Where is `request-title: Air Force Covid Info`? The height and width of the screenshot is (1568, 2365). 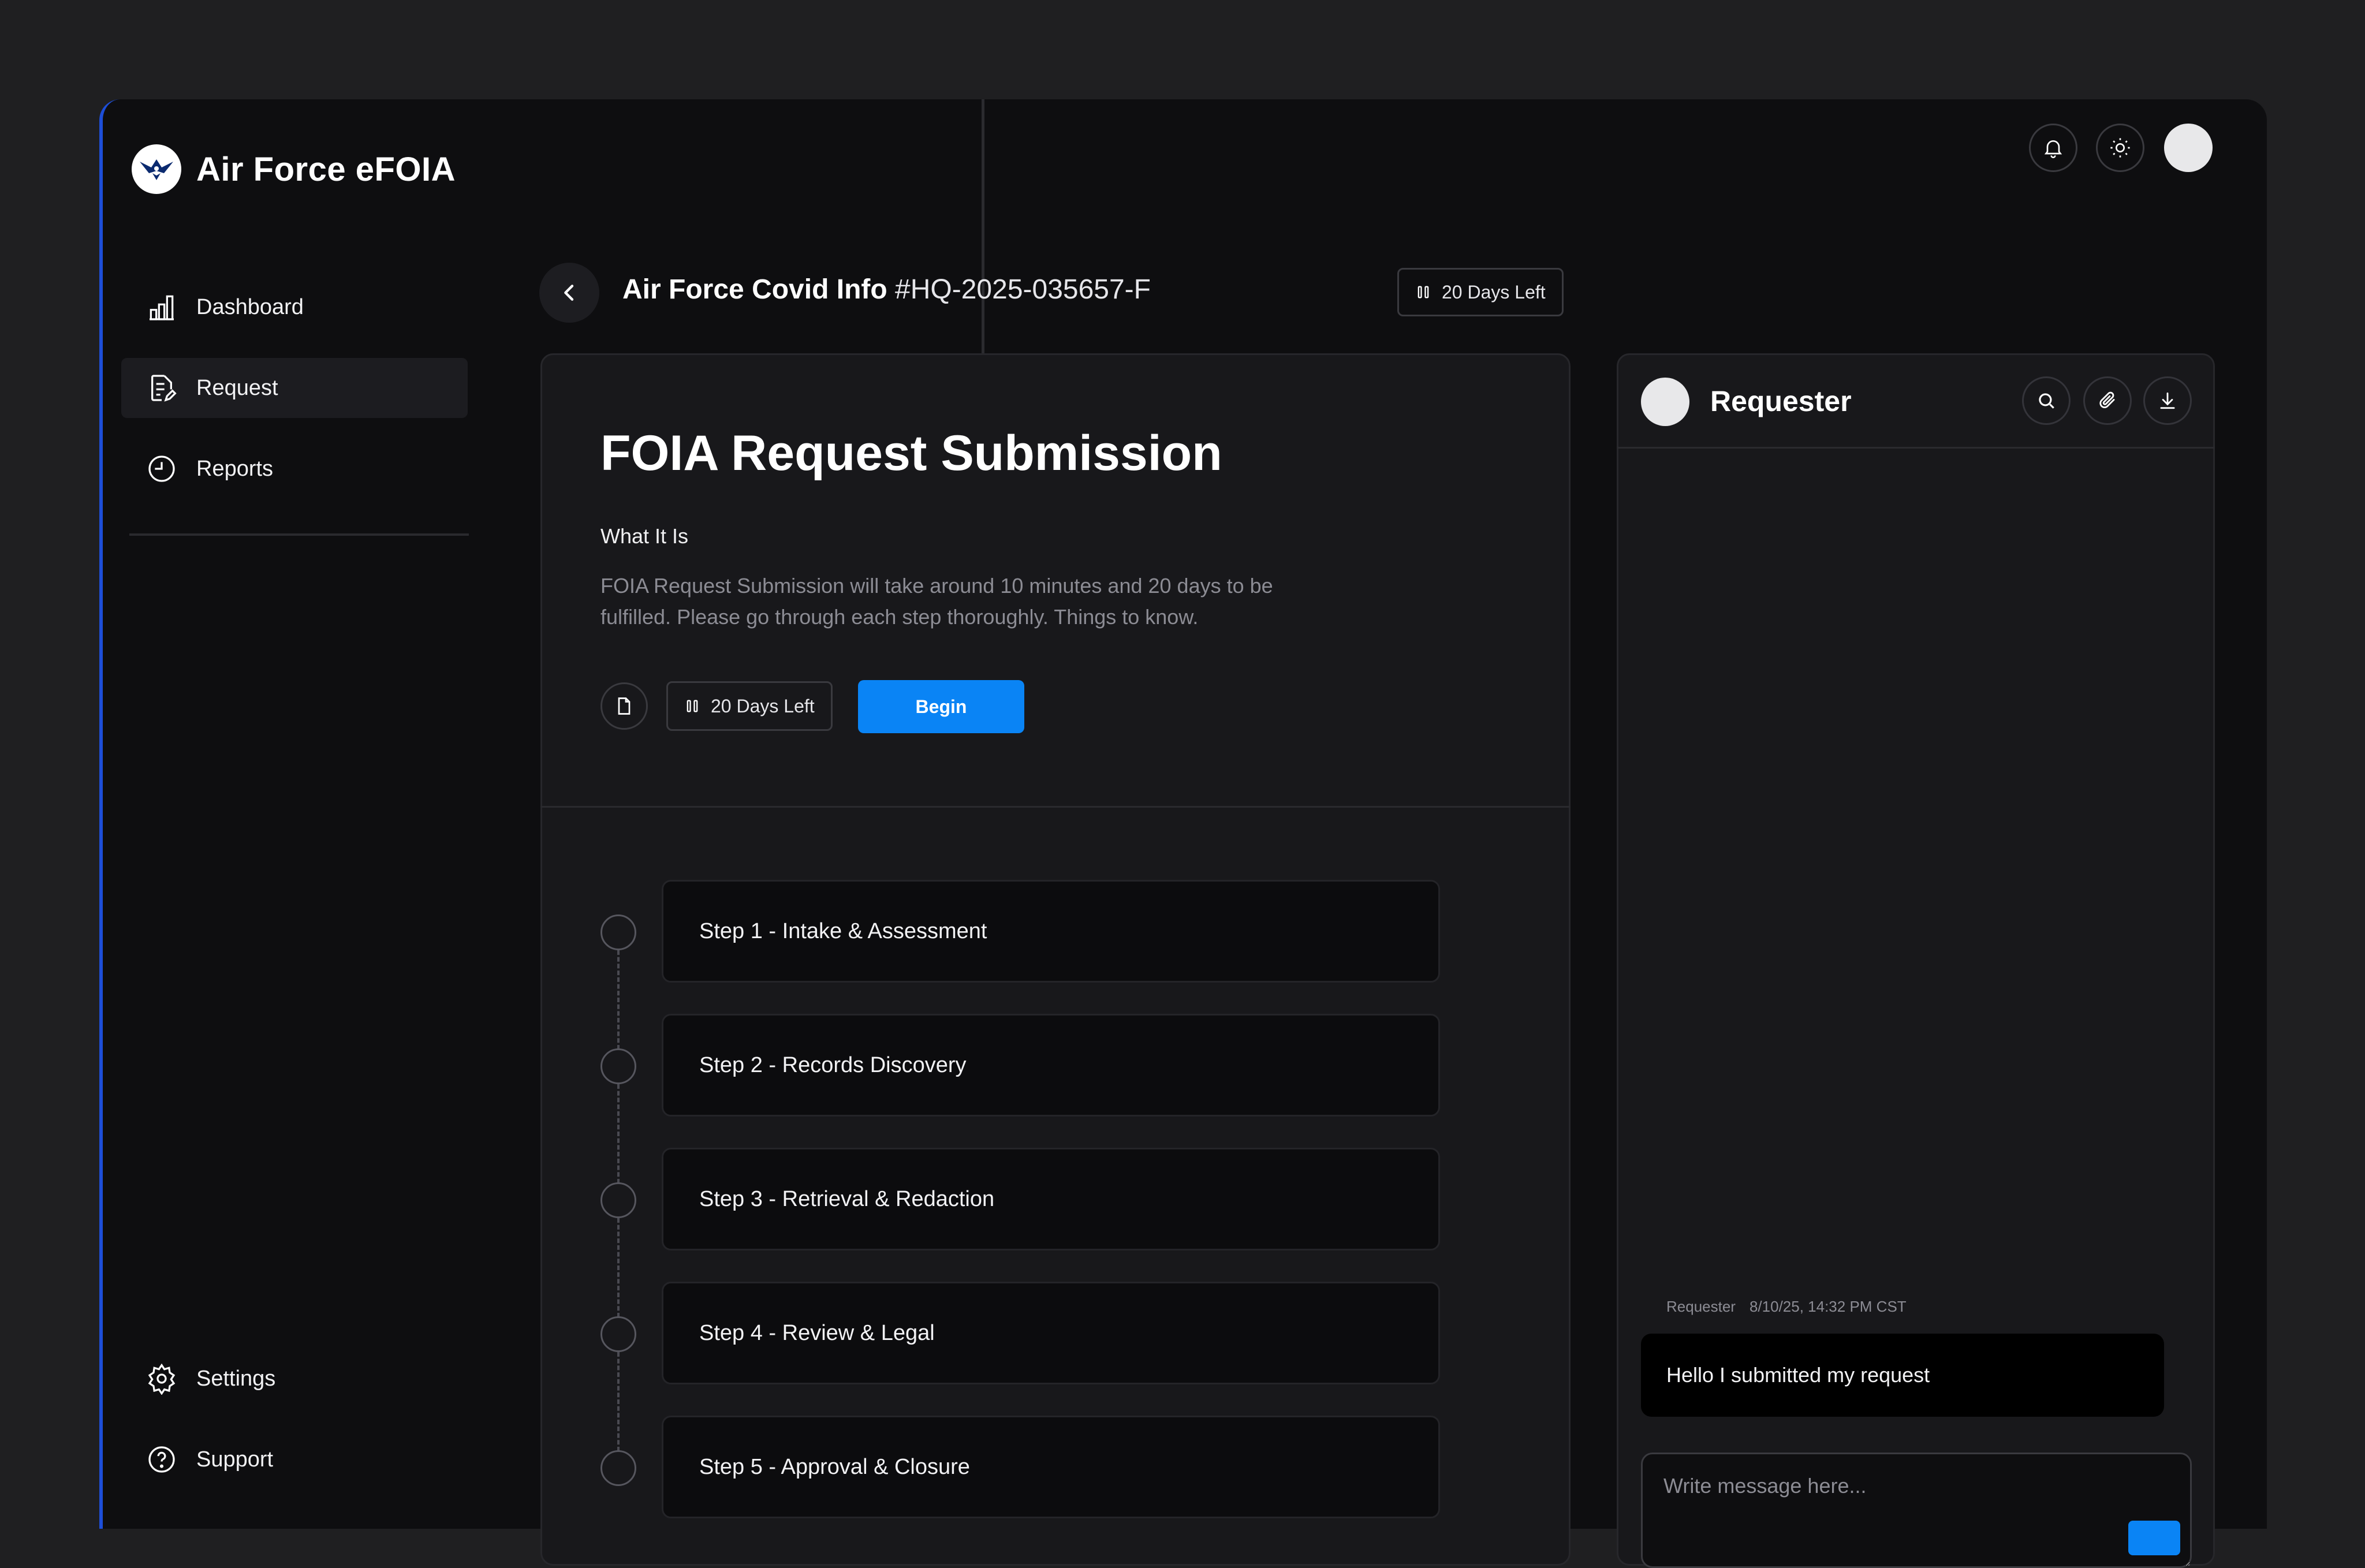
request-title: Air Force Covid Info is located at coordinates (754, 289).